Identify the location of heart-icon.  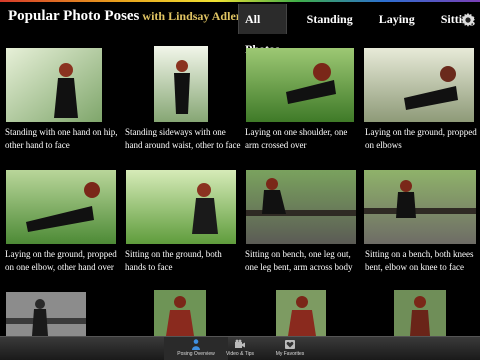
(290, 344).